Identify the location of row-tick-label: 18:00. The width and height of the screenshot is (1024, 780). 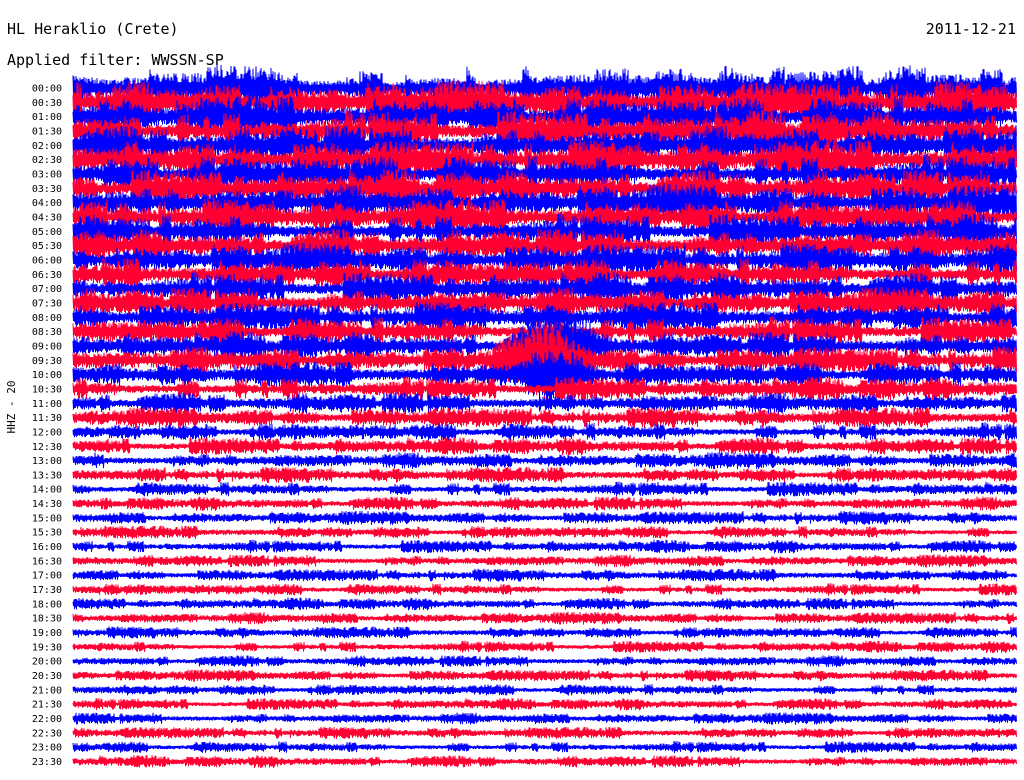
(47, 604).